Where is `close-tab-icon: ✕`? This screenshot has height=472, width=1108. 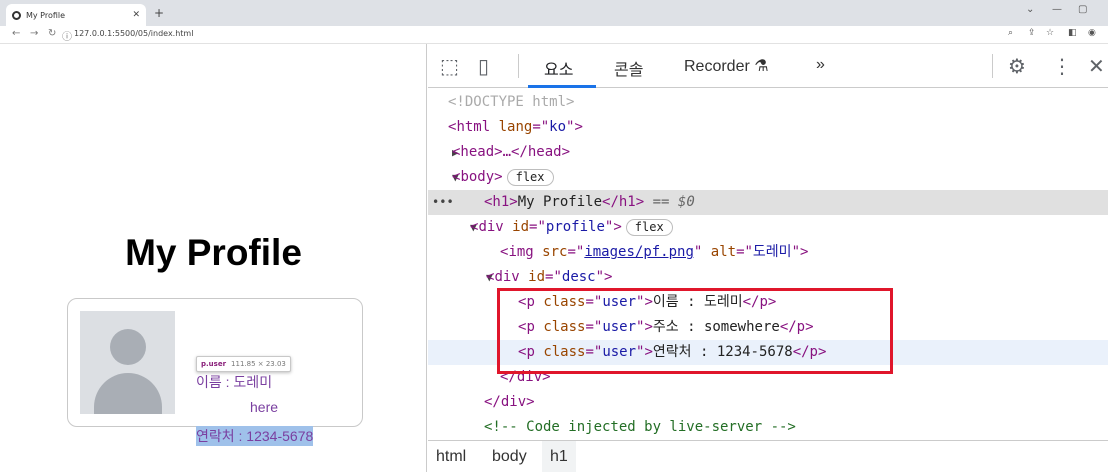
close-tab-icon: ✕ is located at coordinates (136, 15).